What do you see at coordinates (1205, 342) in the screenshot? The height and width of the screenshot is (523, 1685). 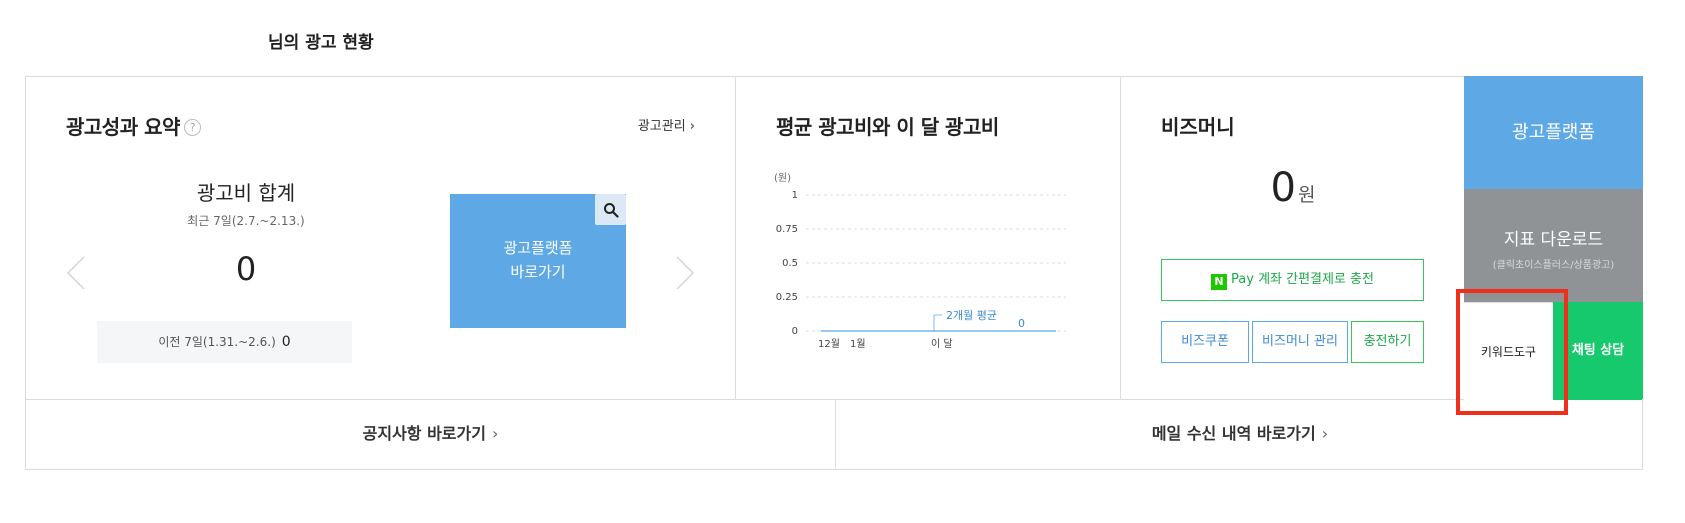 I see `biz-coupon-button: 비즈쿠폰` at bounding box center [1205, 342].